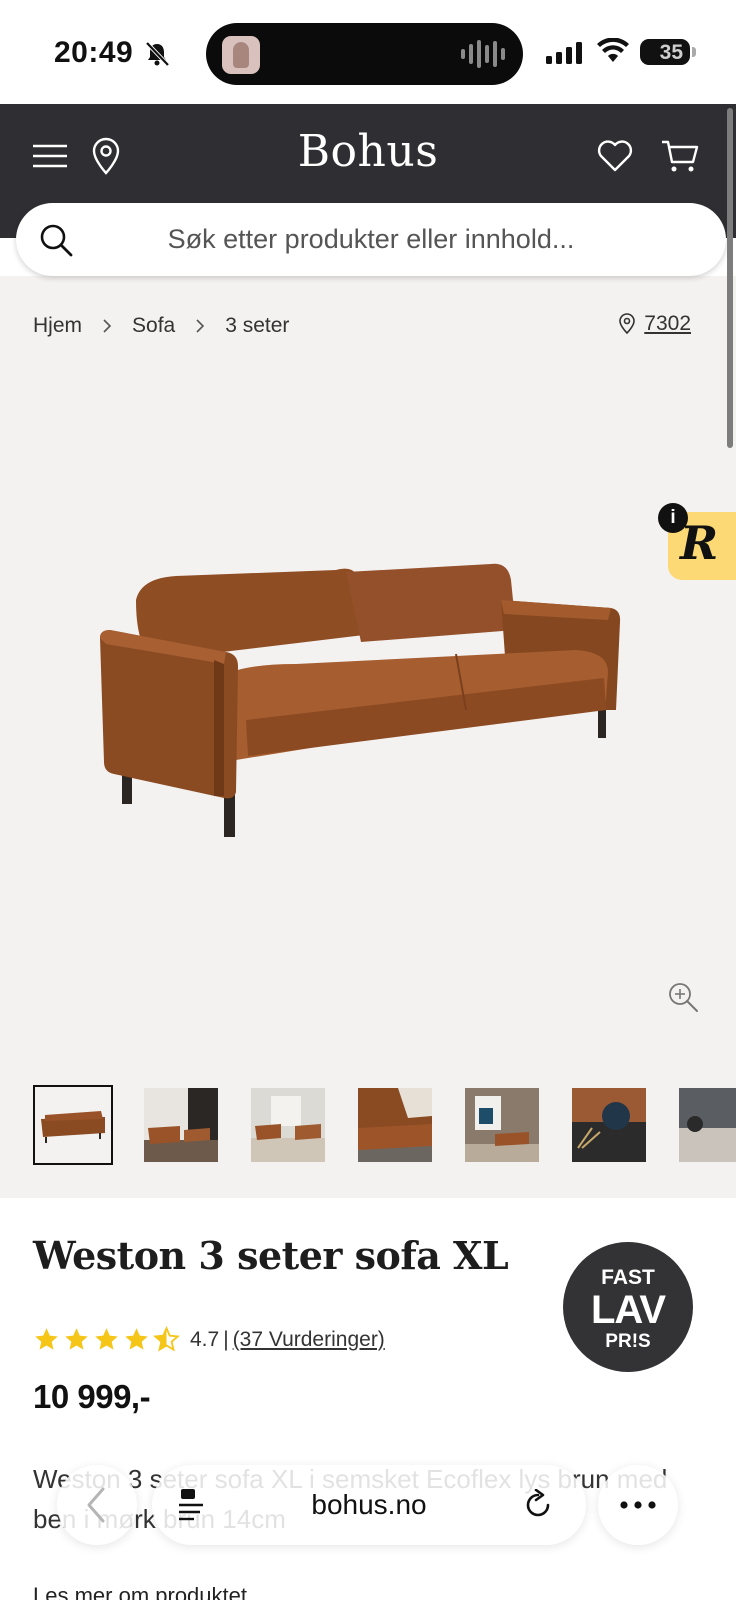 The image size is (736, 1600). What do you see at coordinates (538, 1505) in the screenshot?
I see `reload-icon` at bounding box center [538, 1505].